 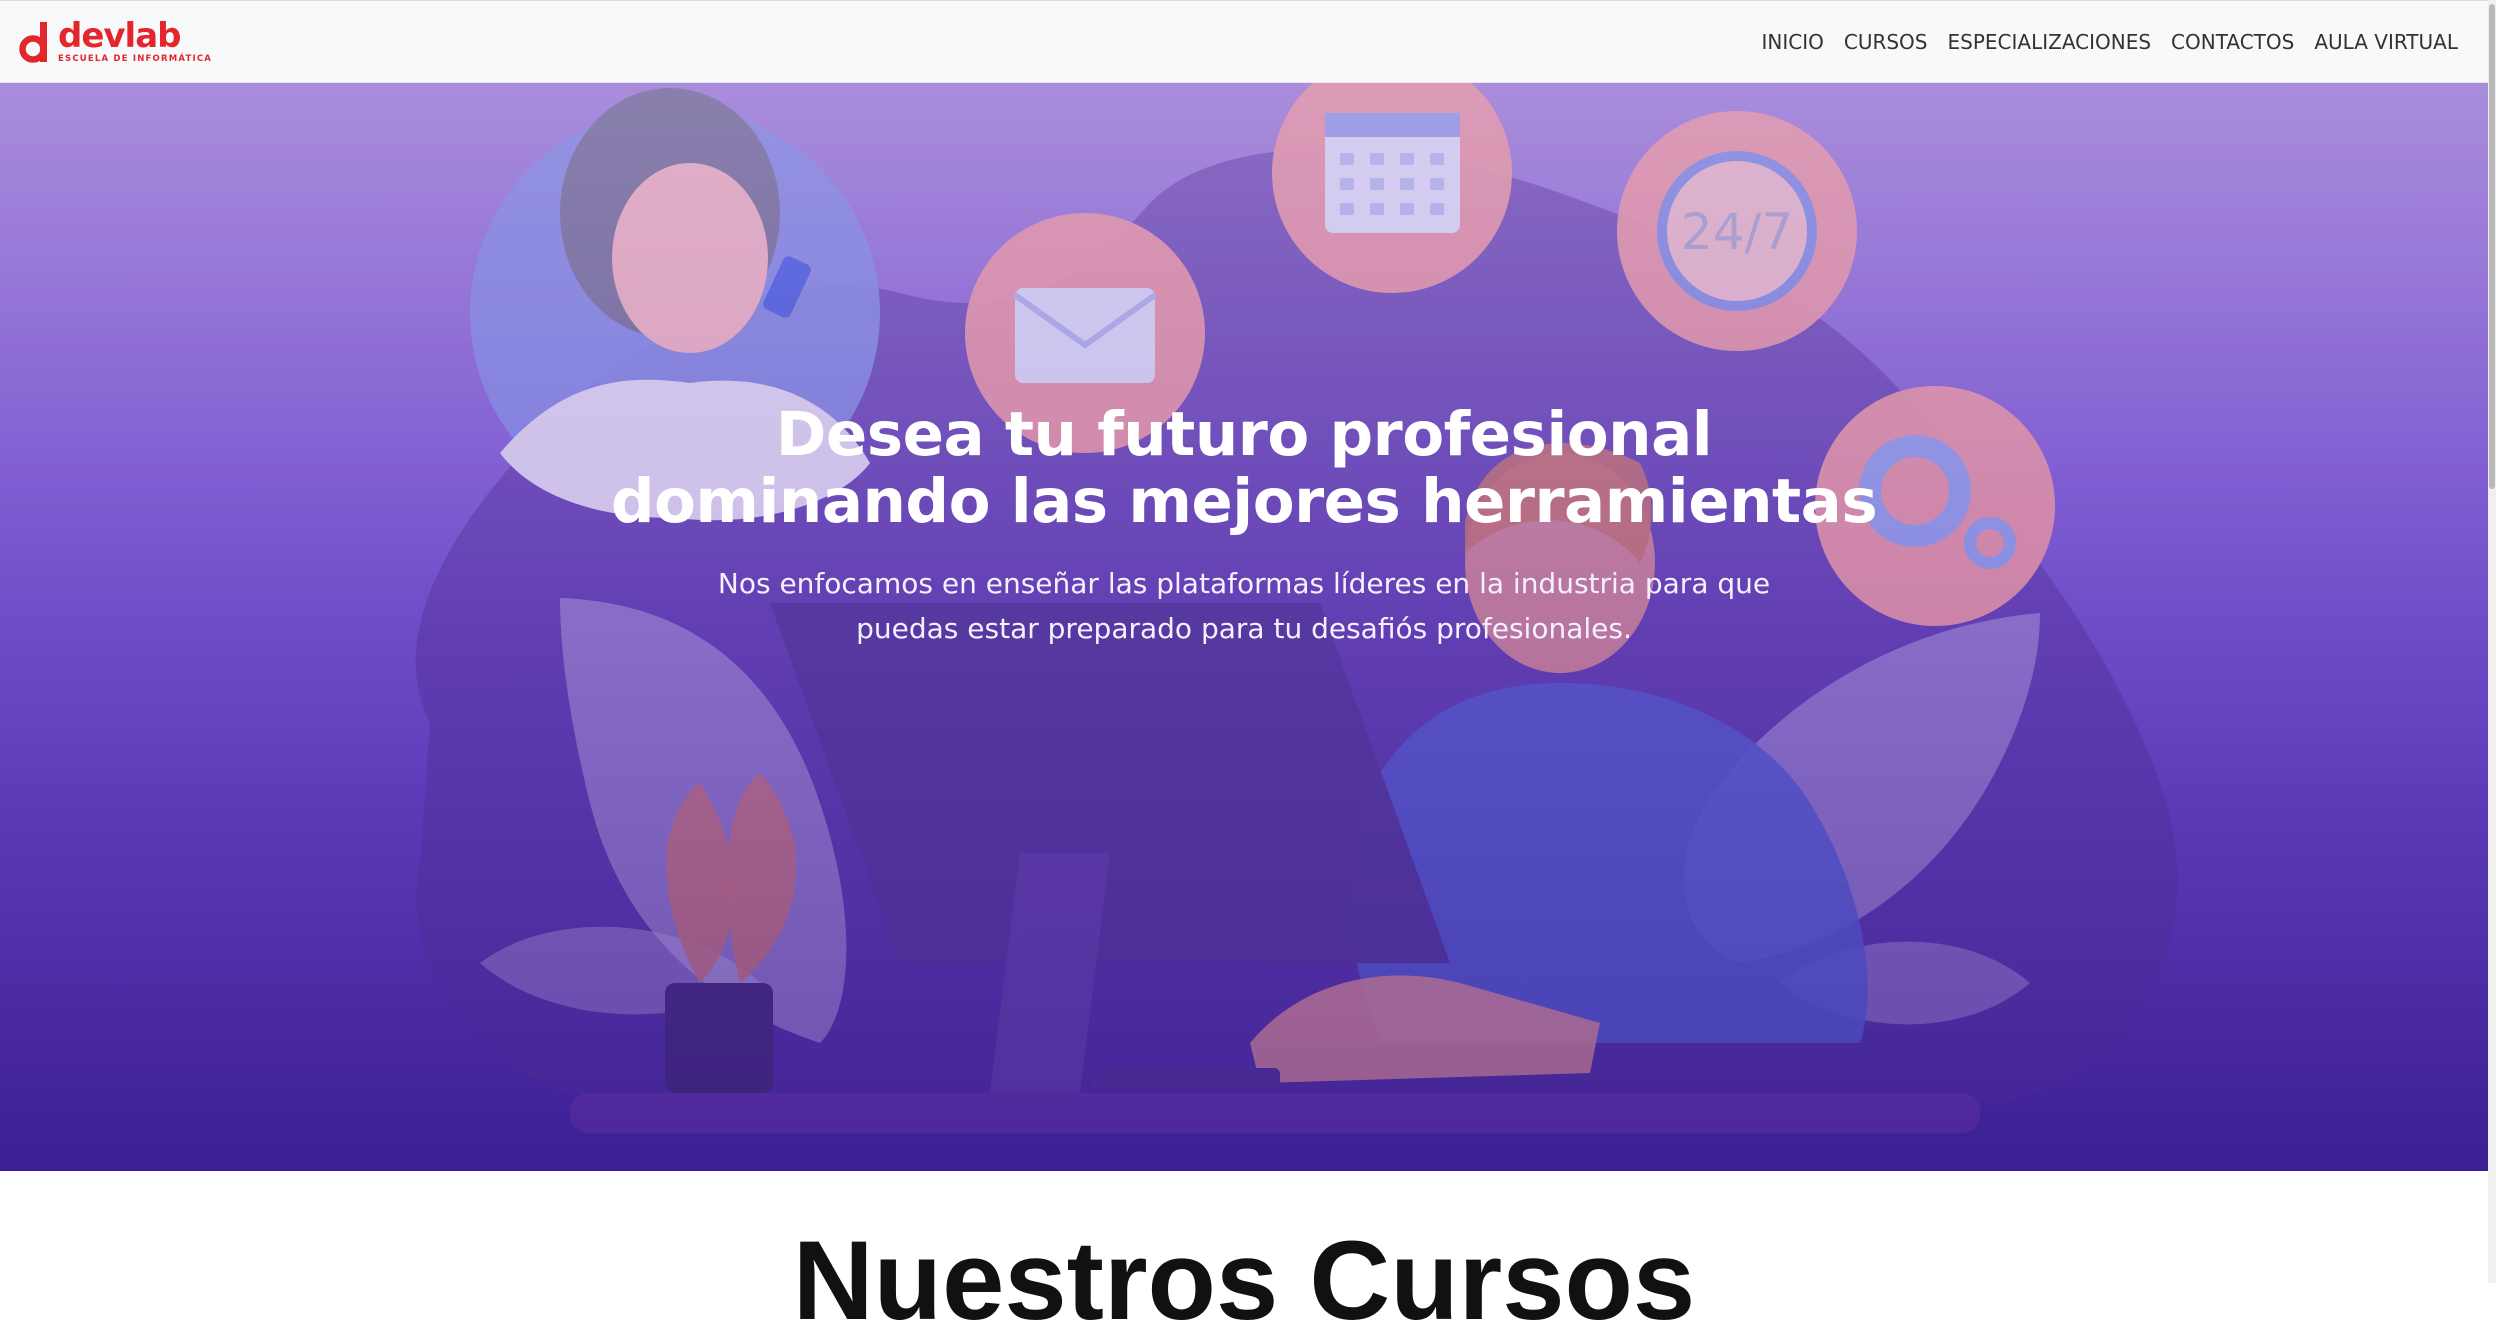 I want to click on nav-item-inicio: INICIO, so click(x=1792, y=42).